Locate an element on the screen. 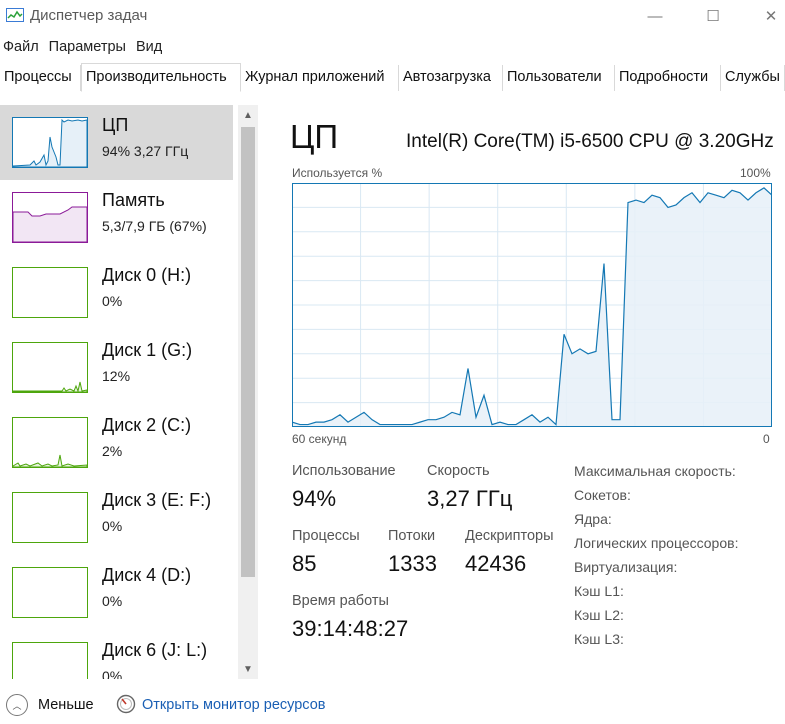  menu-options: Параметры is located at coordinates (89, 47).